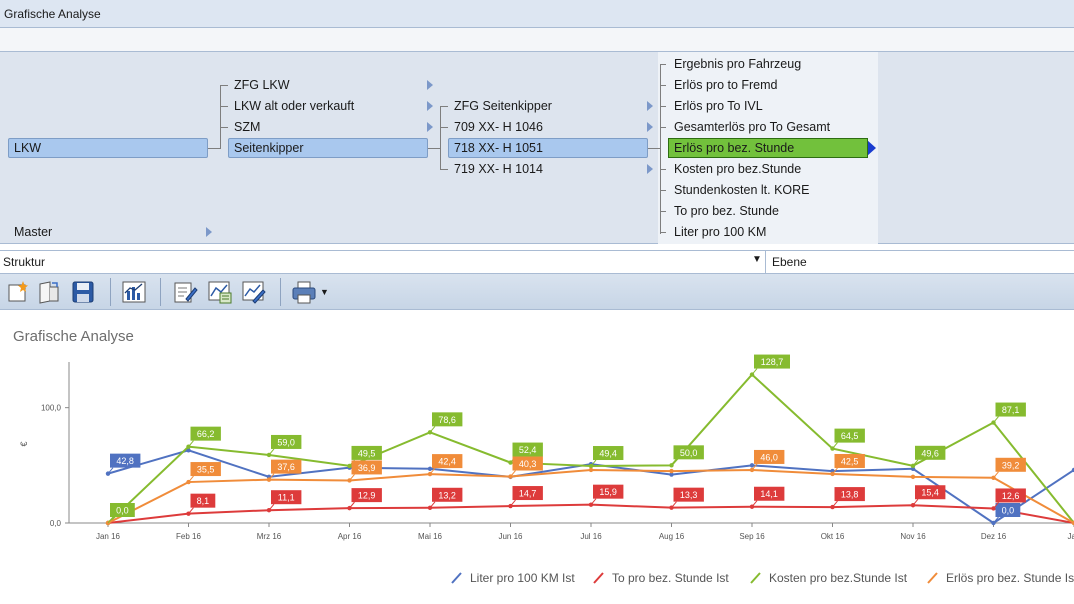 This screenshot has height=604, width=1074. What do you see at coordinates (930, 453) in the screenshot?
I see `data-label: 49,6` at bounding box center [930, 453].